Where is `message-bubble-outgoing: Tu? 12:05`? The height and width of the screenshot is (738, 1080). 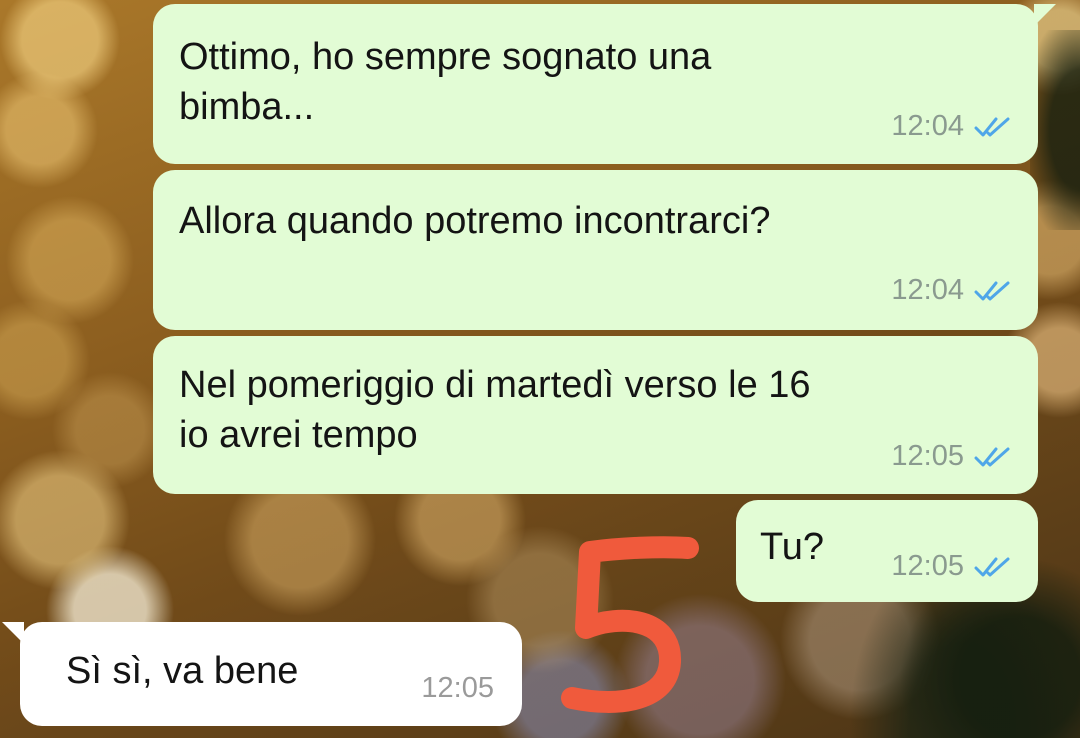
message-bubble-outgoing: Tu? 12:05 is located at coordinates (887, 551).